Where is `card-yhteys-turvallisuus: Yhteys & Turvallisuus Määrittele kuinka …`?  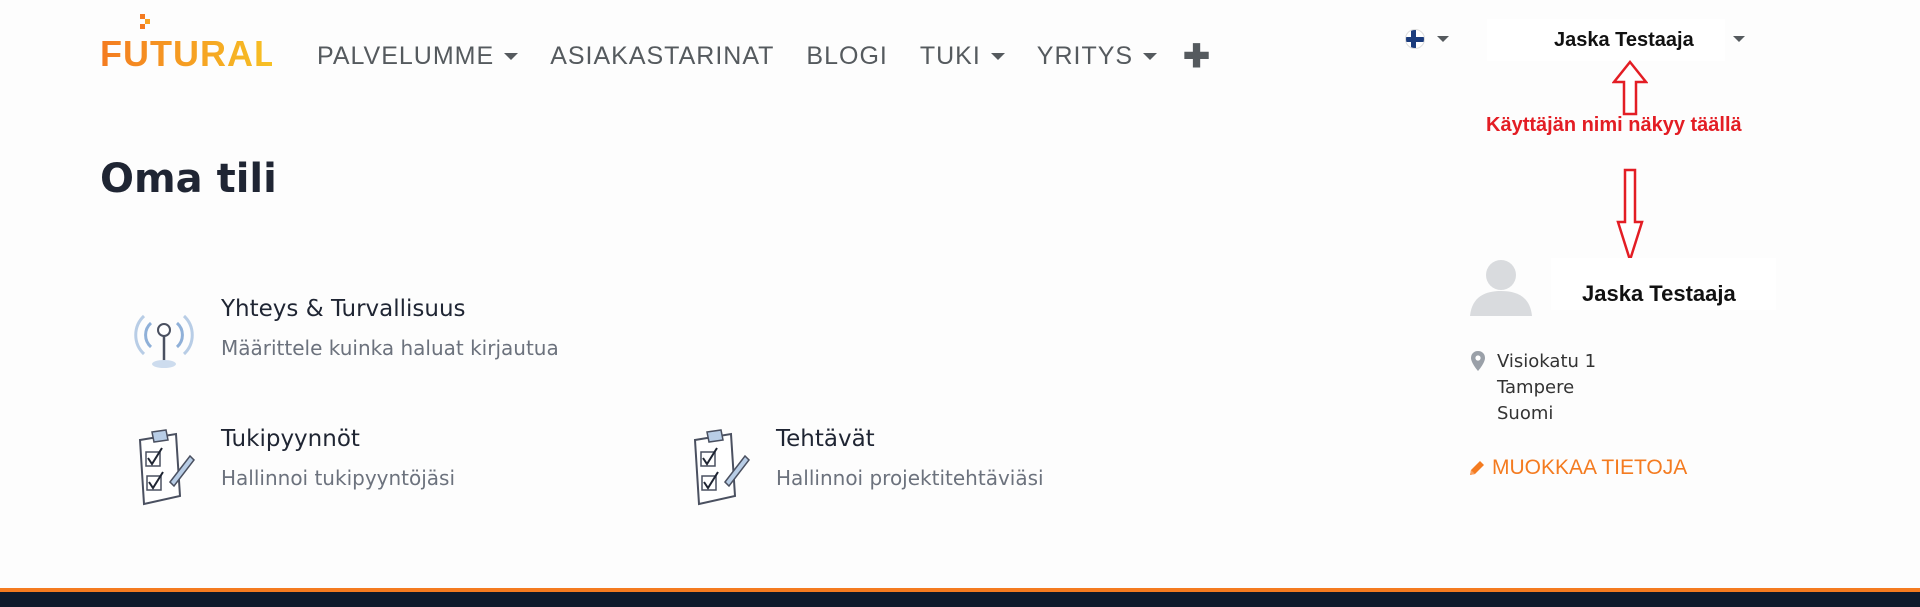
card-yhteys-turvallisuus: Yhteys & Turvallisuus Määrittele kuinka … is located at coordinates (344, 336).